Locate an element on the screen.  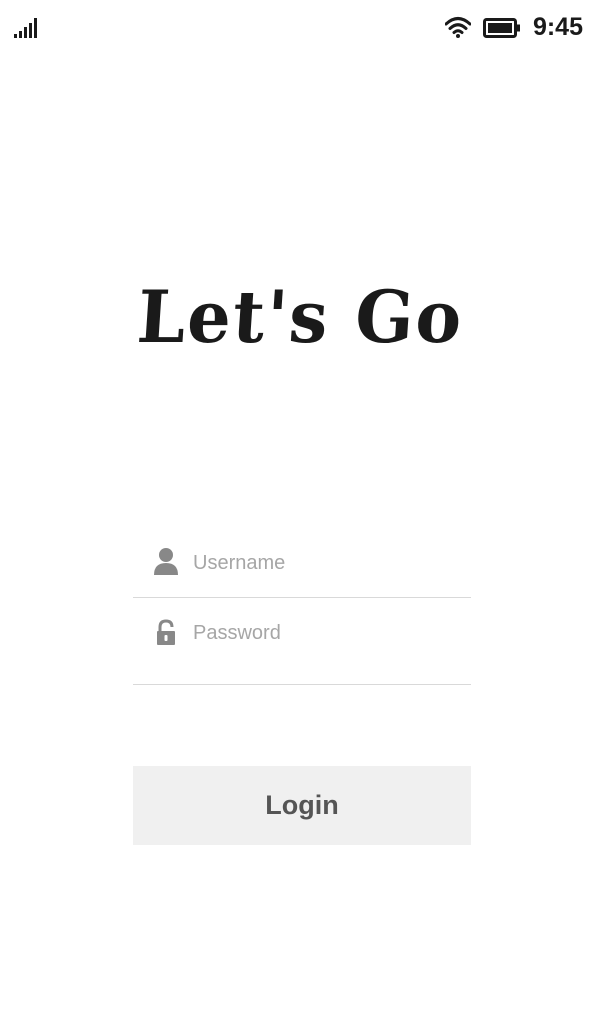
cellular-signal-icon is located at coordinates (25, 28).